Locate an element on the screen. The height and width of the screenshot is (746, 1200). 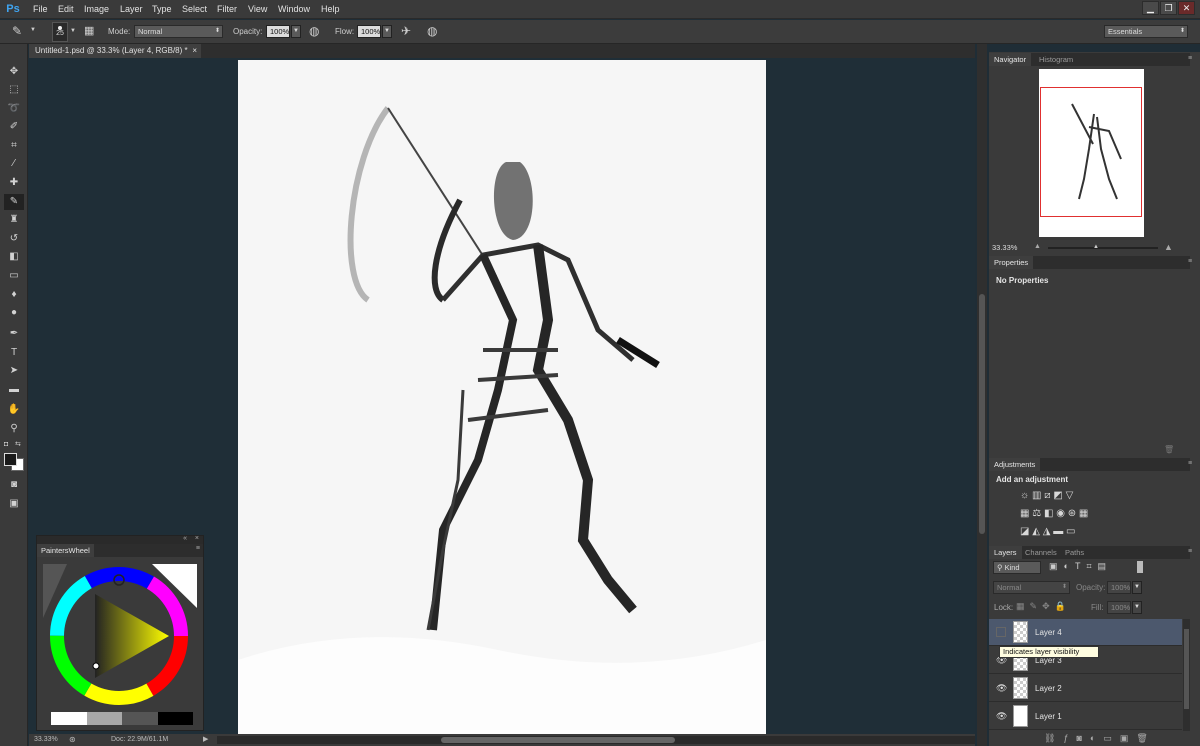
menu-view: View is located at coordinates (257, 9).